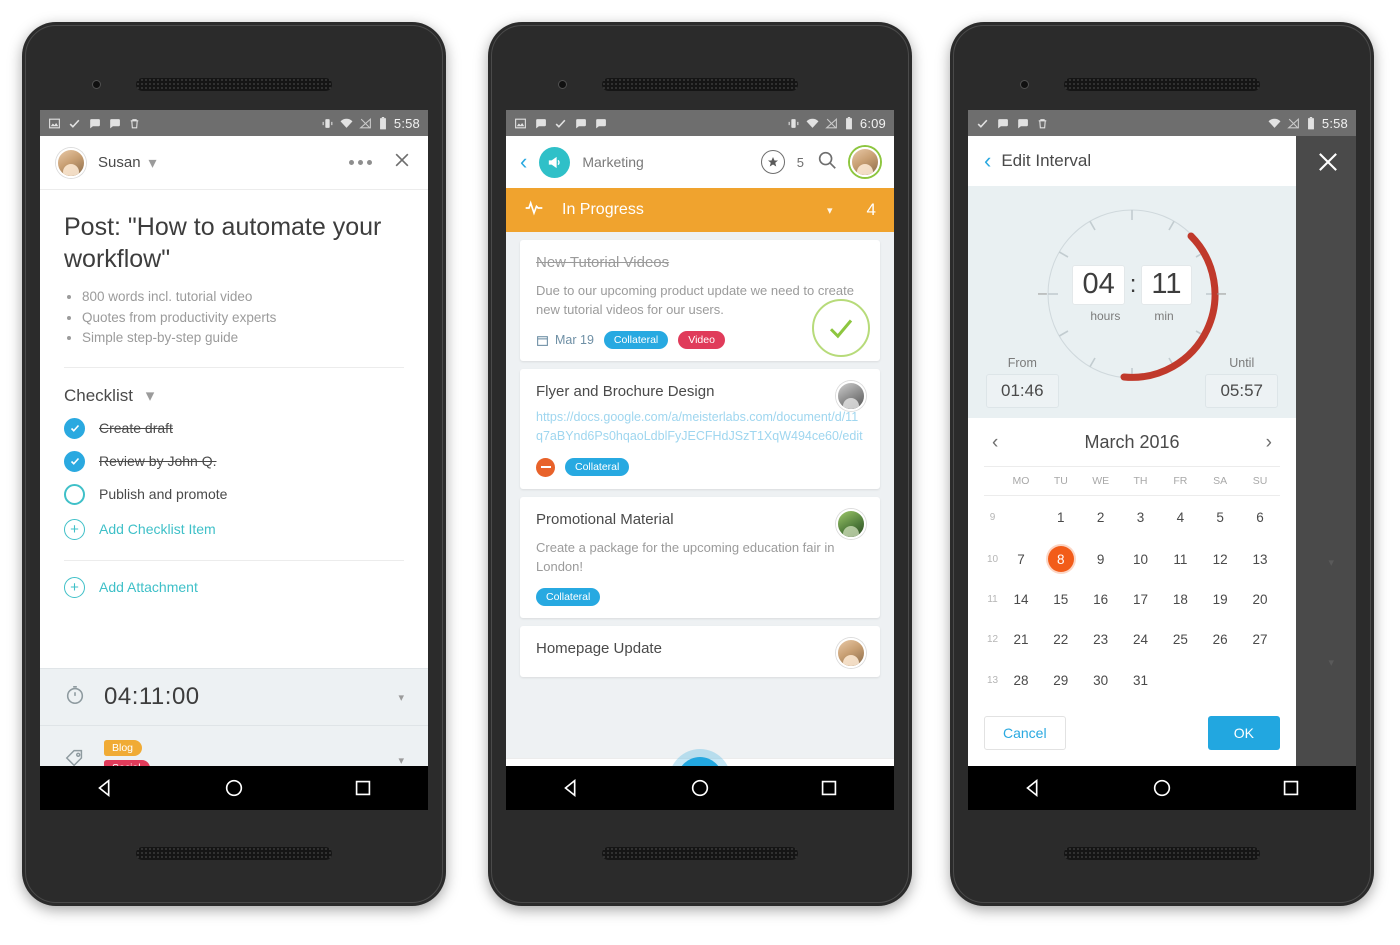 The width and height of the screenshot is (1400, 945). I want to click on next-month-button: ›, so click(1269, 442).